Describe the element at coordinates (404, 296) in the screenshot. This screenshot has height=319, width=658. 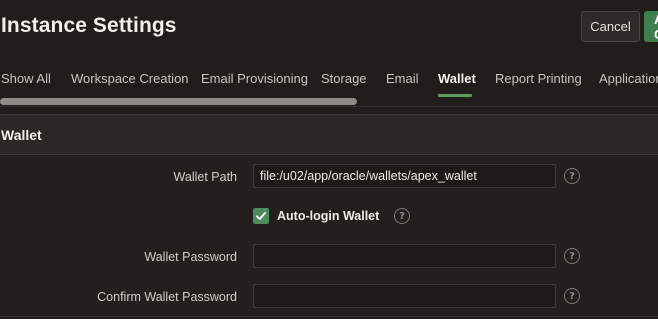
I see `confirm-wallet-password-input` at that location.